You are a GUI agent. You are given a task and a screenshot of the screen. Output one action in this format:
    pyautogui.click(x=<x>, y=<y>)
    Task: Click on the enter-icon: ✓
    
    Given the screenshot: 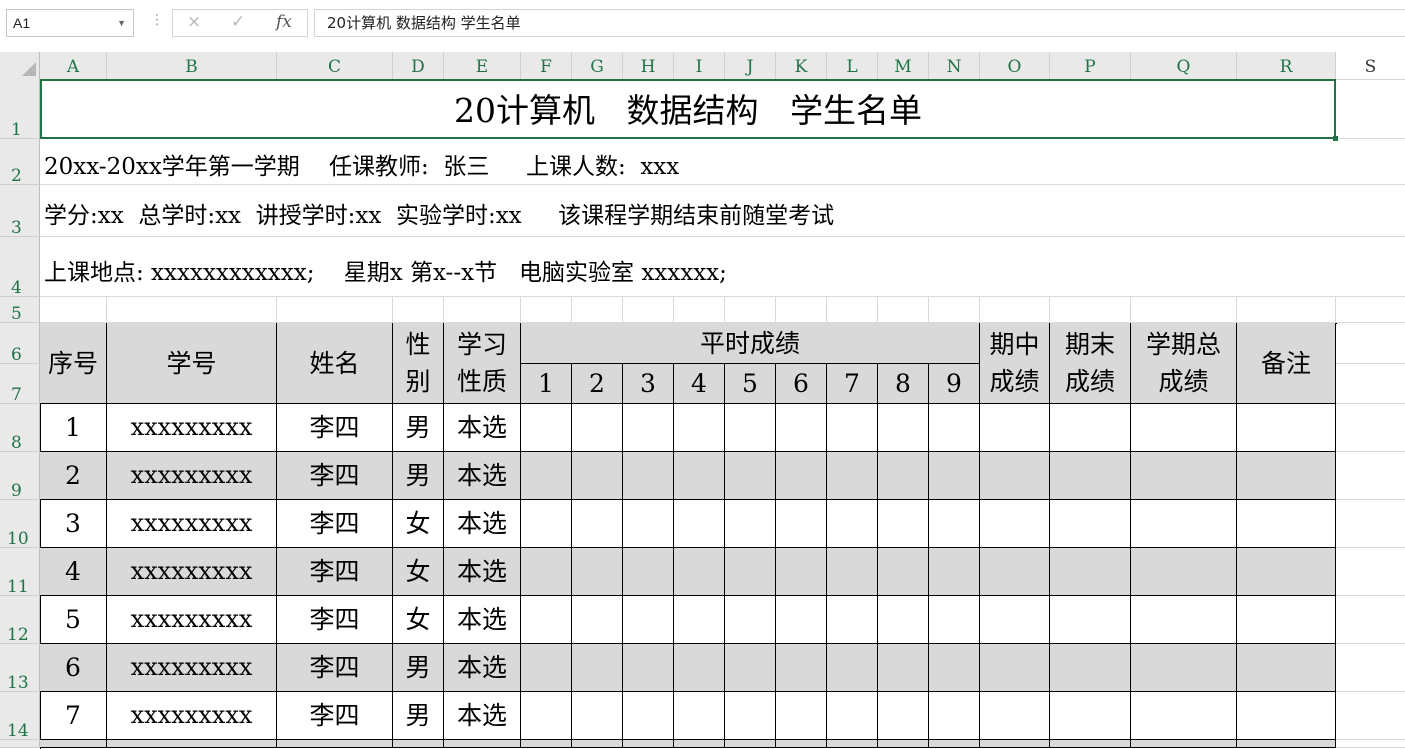 What is the action you would take?
    pyautogui.click(x=238, y=22)
    